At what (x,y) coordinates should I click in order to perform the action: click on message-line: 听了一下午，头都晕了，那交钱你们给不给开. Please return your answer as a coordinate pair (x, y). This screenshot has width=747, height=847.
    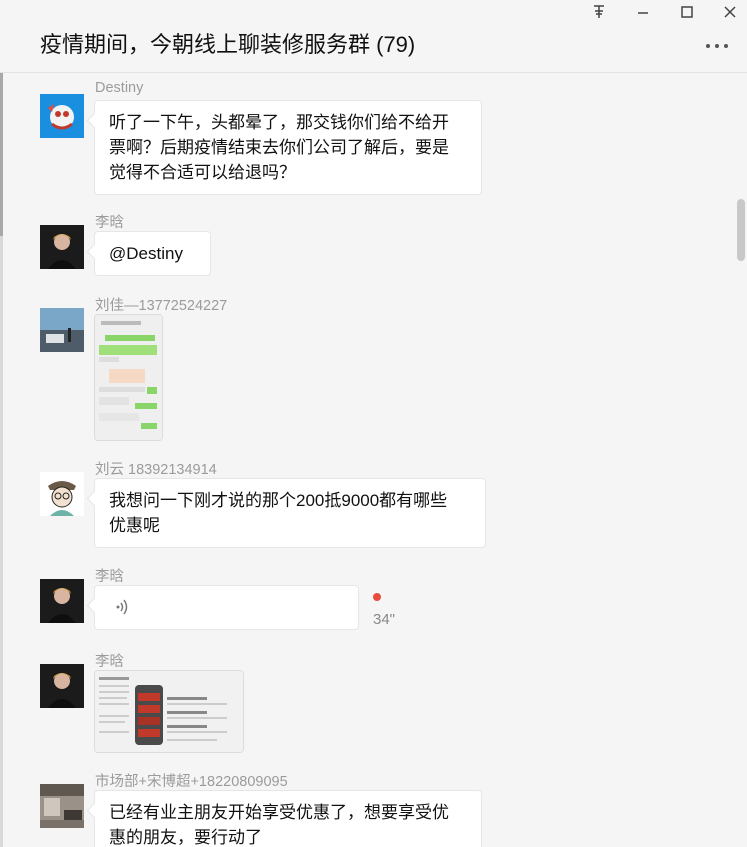
    Looking at the image, I should click on (279, 122).